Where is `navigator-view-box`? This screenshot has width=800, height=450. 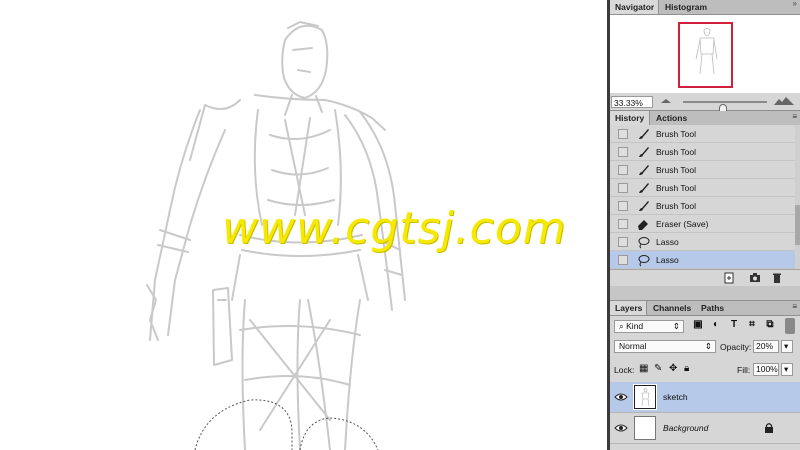
navigator-view-box is located at coordinates (705, 55).